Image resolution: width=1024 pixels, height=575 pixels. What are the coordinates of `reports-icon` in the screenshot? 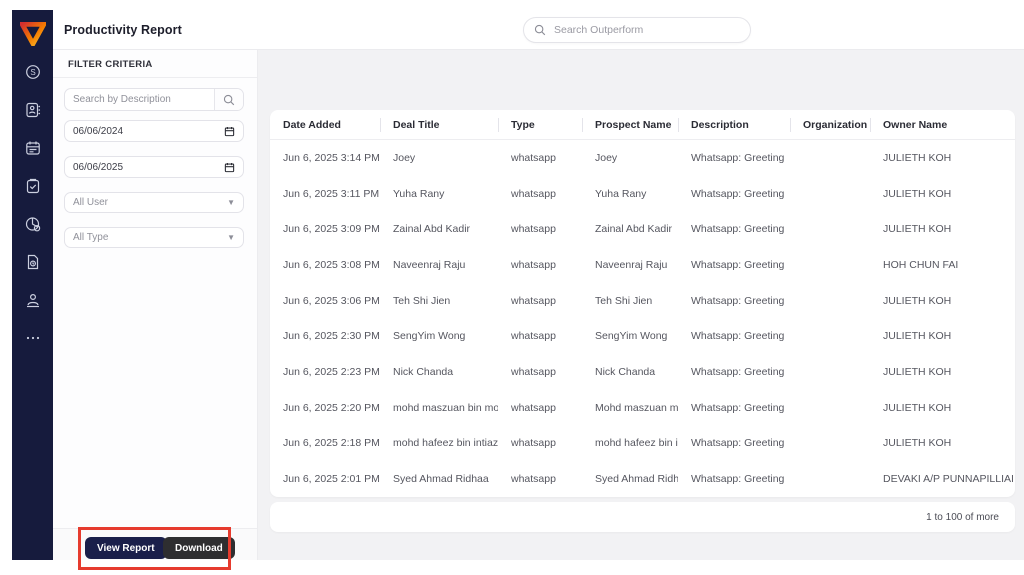 It's located at (33, 224).